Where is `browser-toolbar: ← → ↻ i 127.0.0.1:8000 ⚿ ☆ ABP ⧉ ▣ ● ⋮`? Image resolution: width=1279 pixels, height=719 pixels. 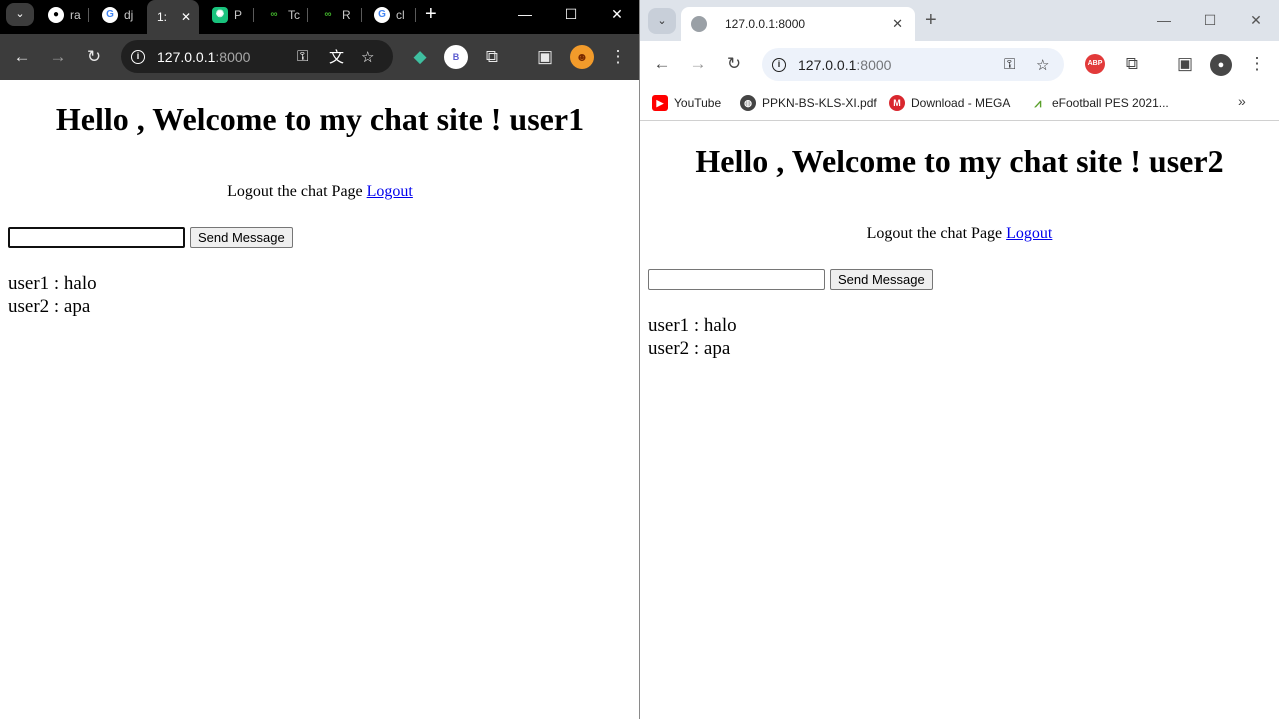 browser-toolbar: ← → ↻ i 127.0.0.1:8000 ⚿ ☆ ABP ⧉ ▣ ● ⋮ is located at coordinates (959, 63).